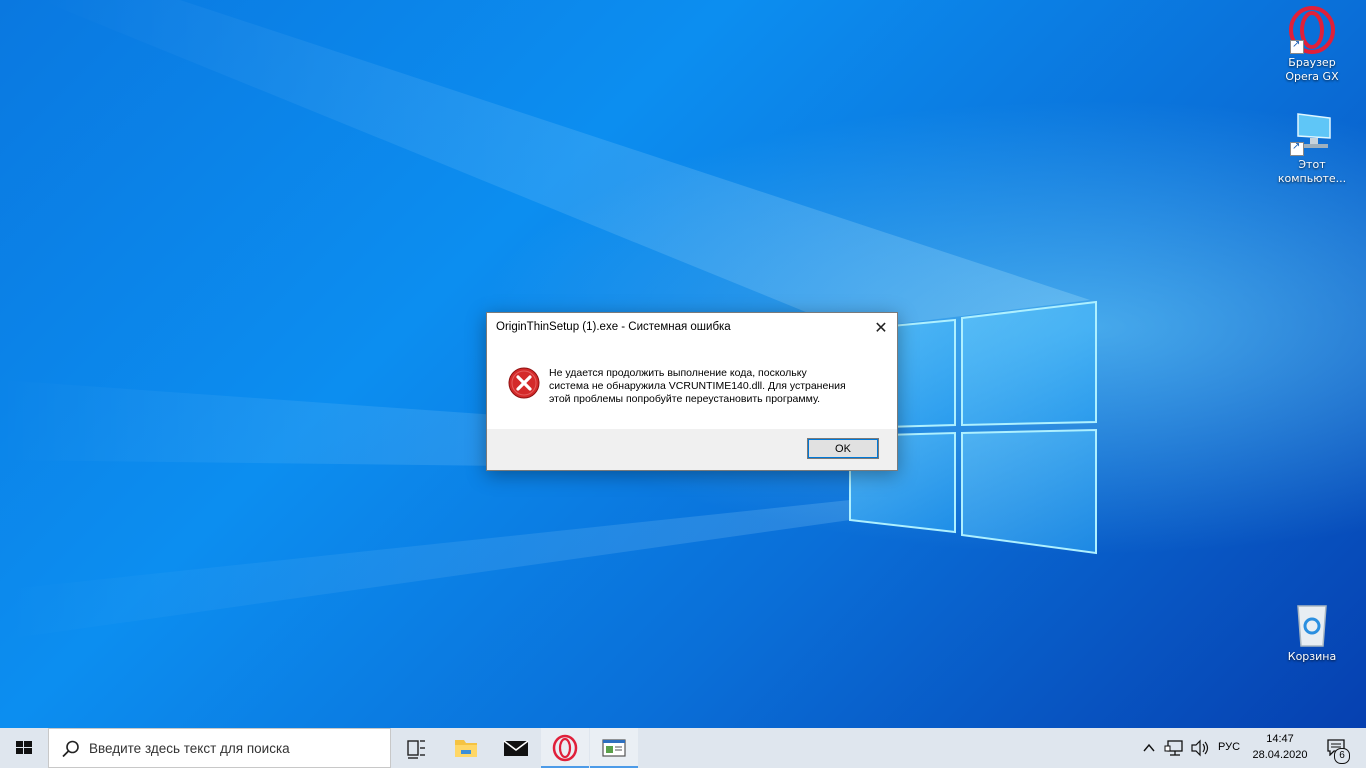 This screenshot has width=1366, height=772. What do you see at coordinates (1312, 62) in the screenshot?
I see `desktop-icon-label: Браузер` at bounding box center [1312, 62].